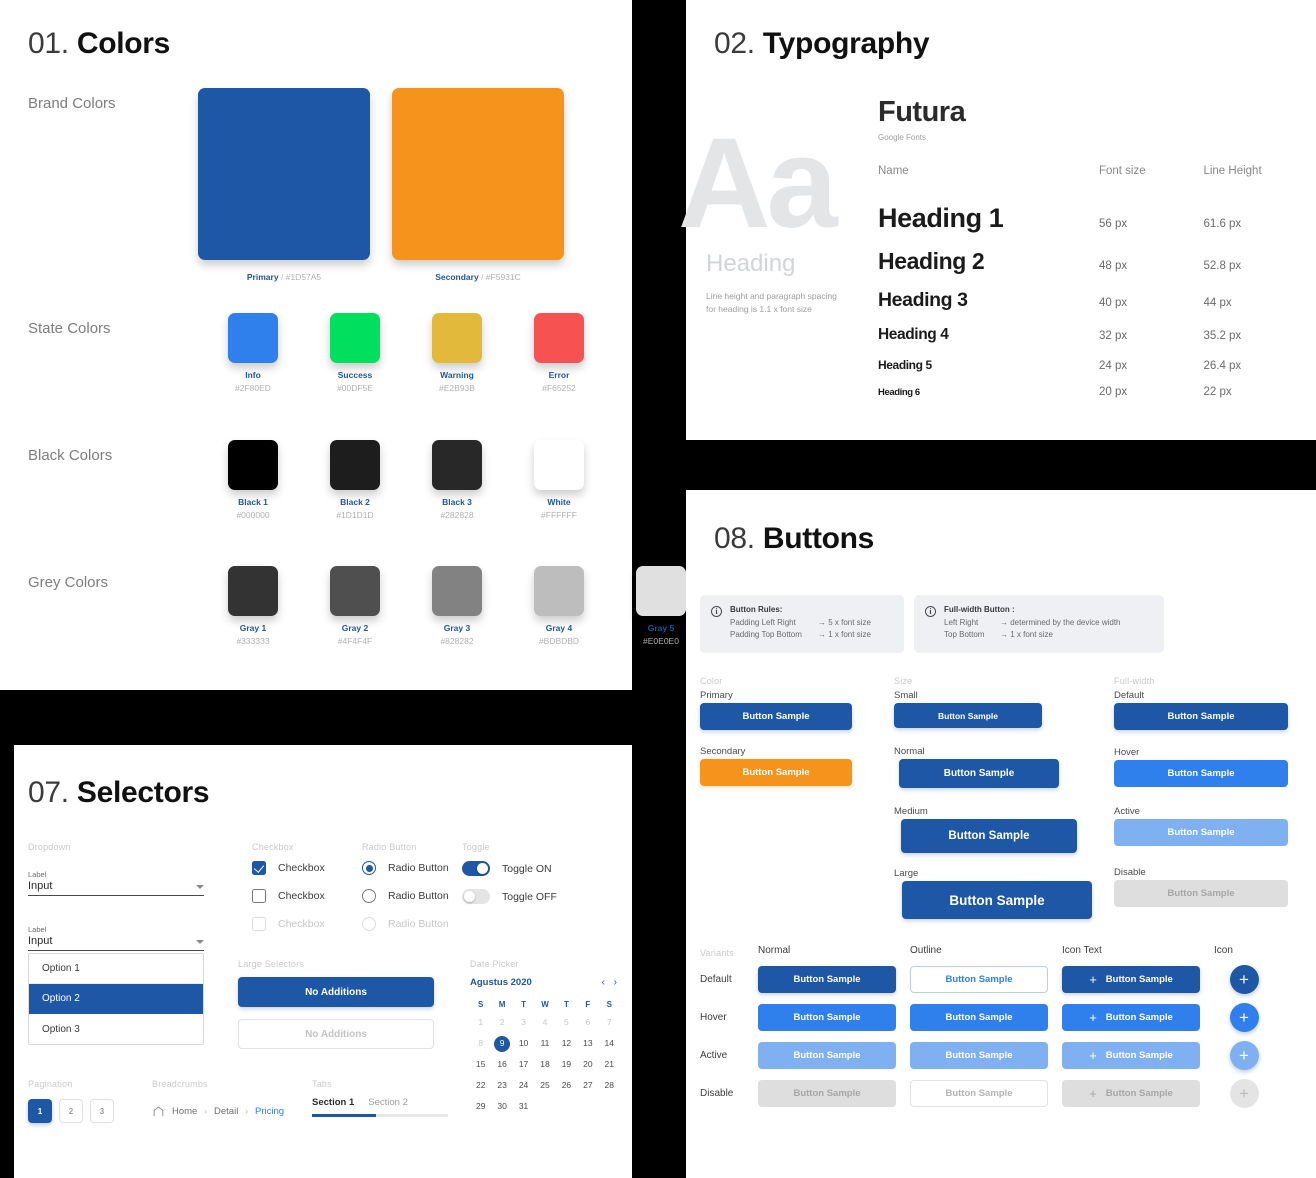 The width and height of the screenshot is (1316, 1178). Describe the element at coordinates (457, 353) in the screenshot. I see `color-swatch: Warning #E2B93B` at that location.